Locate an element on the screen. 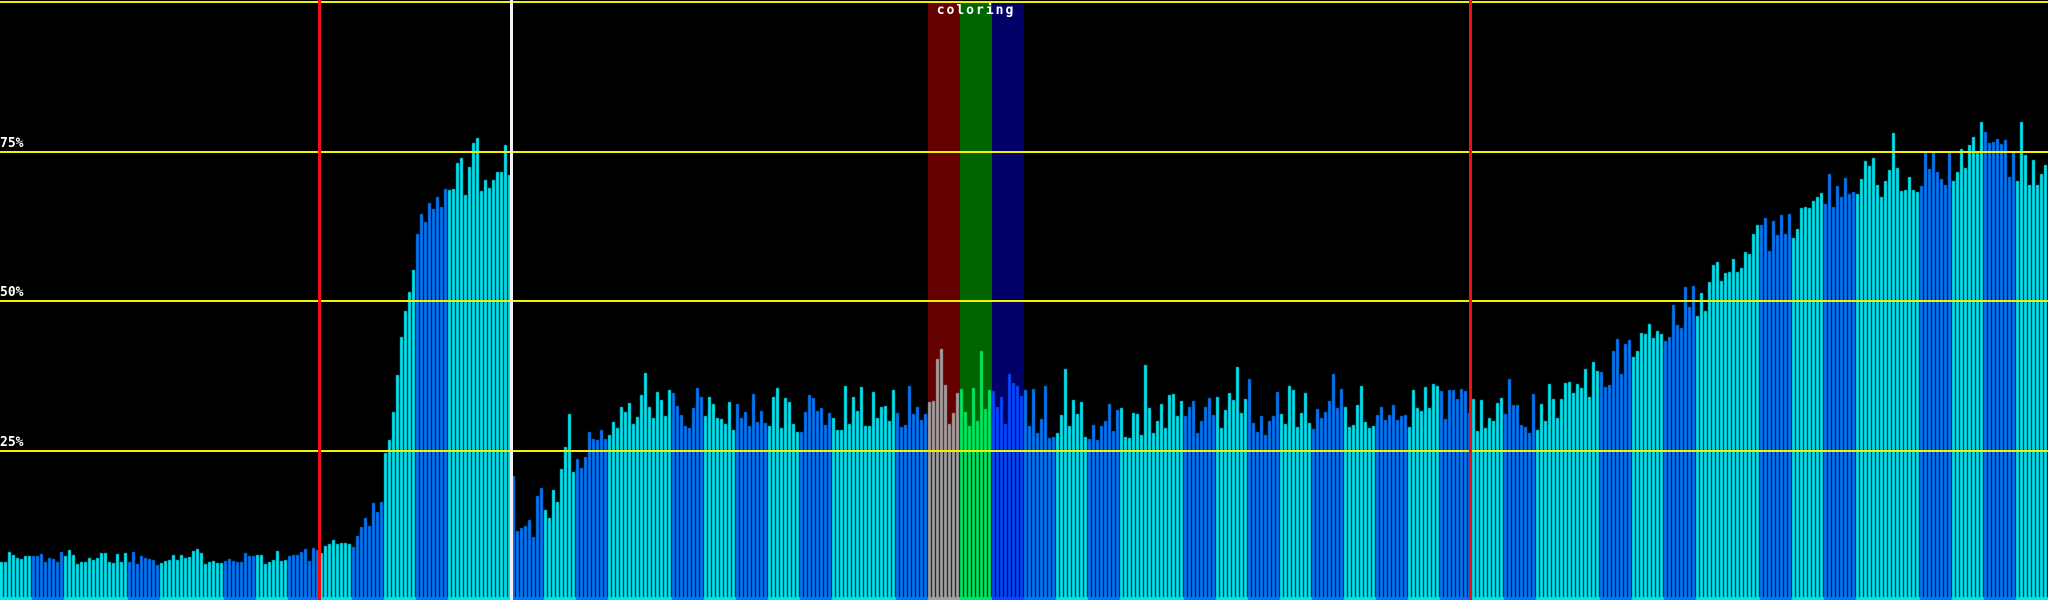 This screenshot has height=600, width=2048. coloring-label: coloring is located at coordinates (976, 10).